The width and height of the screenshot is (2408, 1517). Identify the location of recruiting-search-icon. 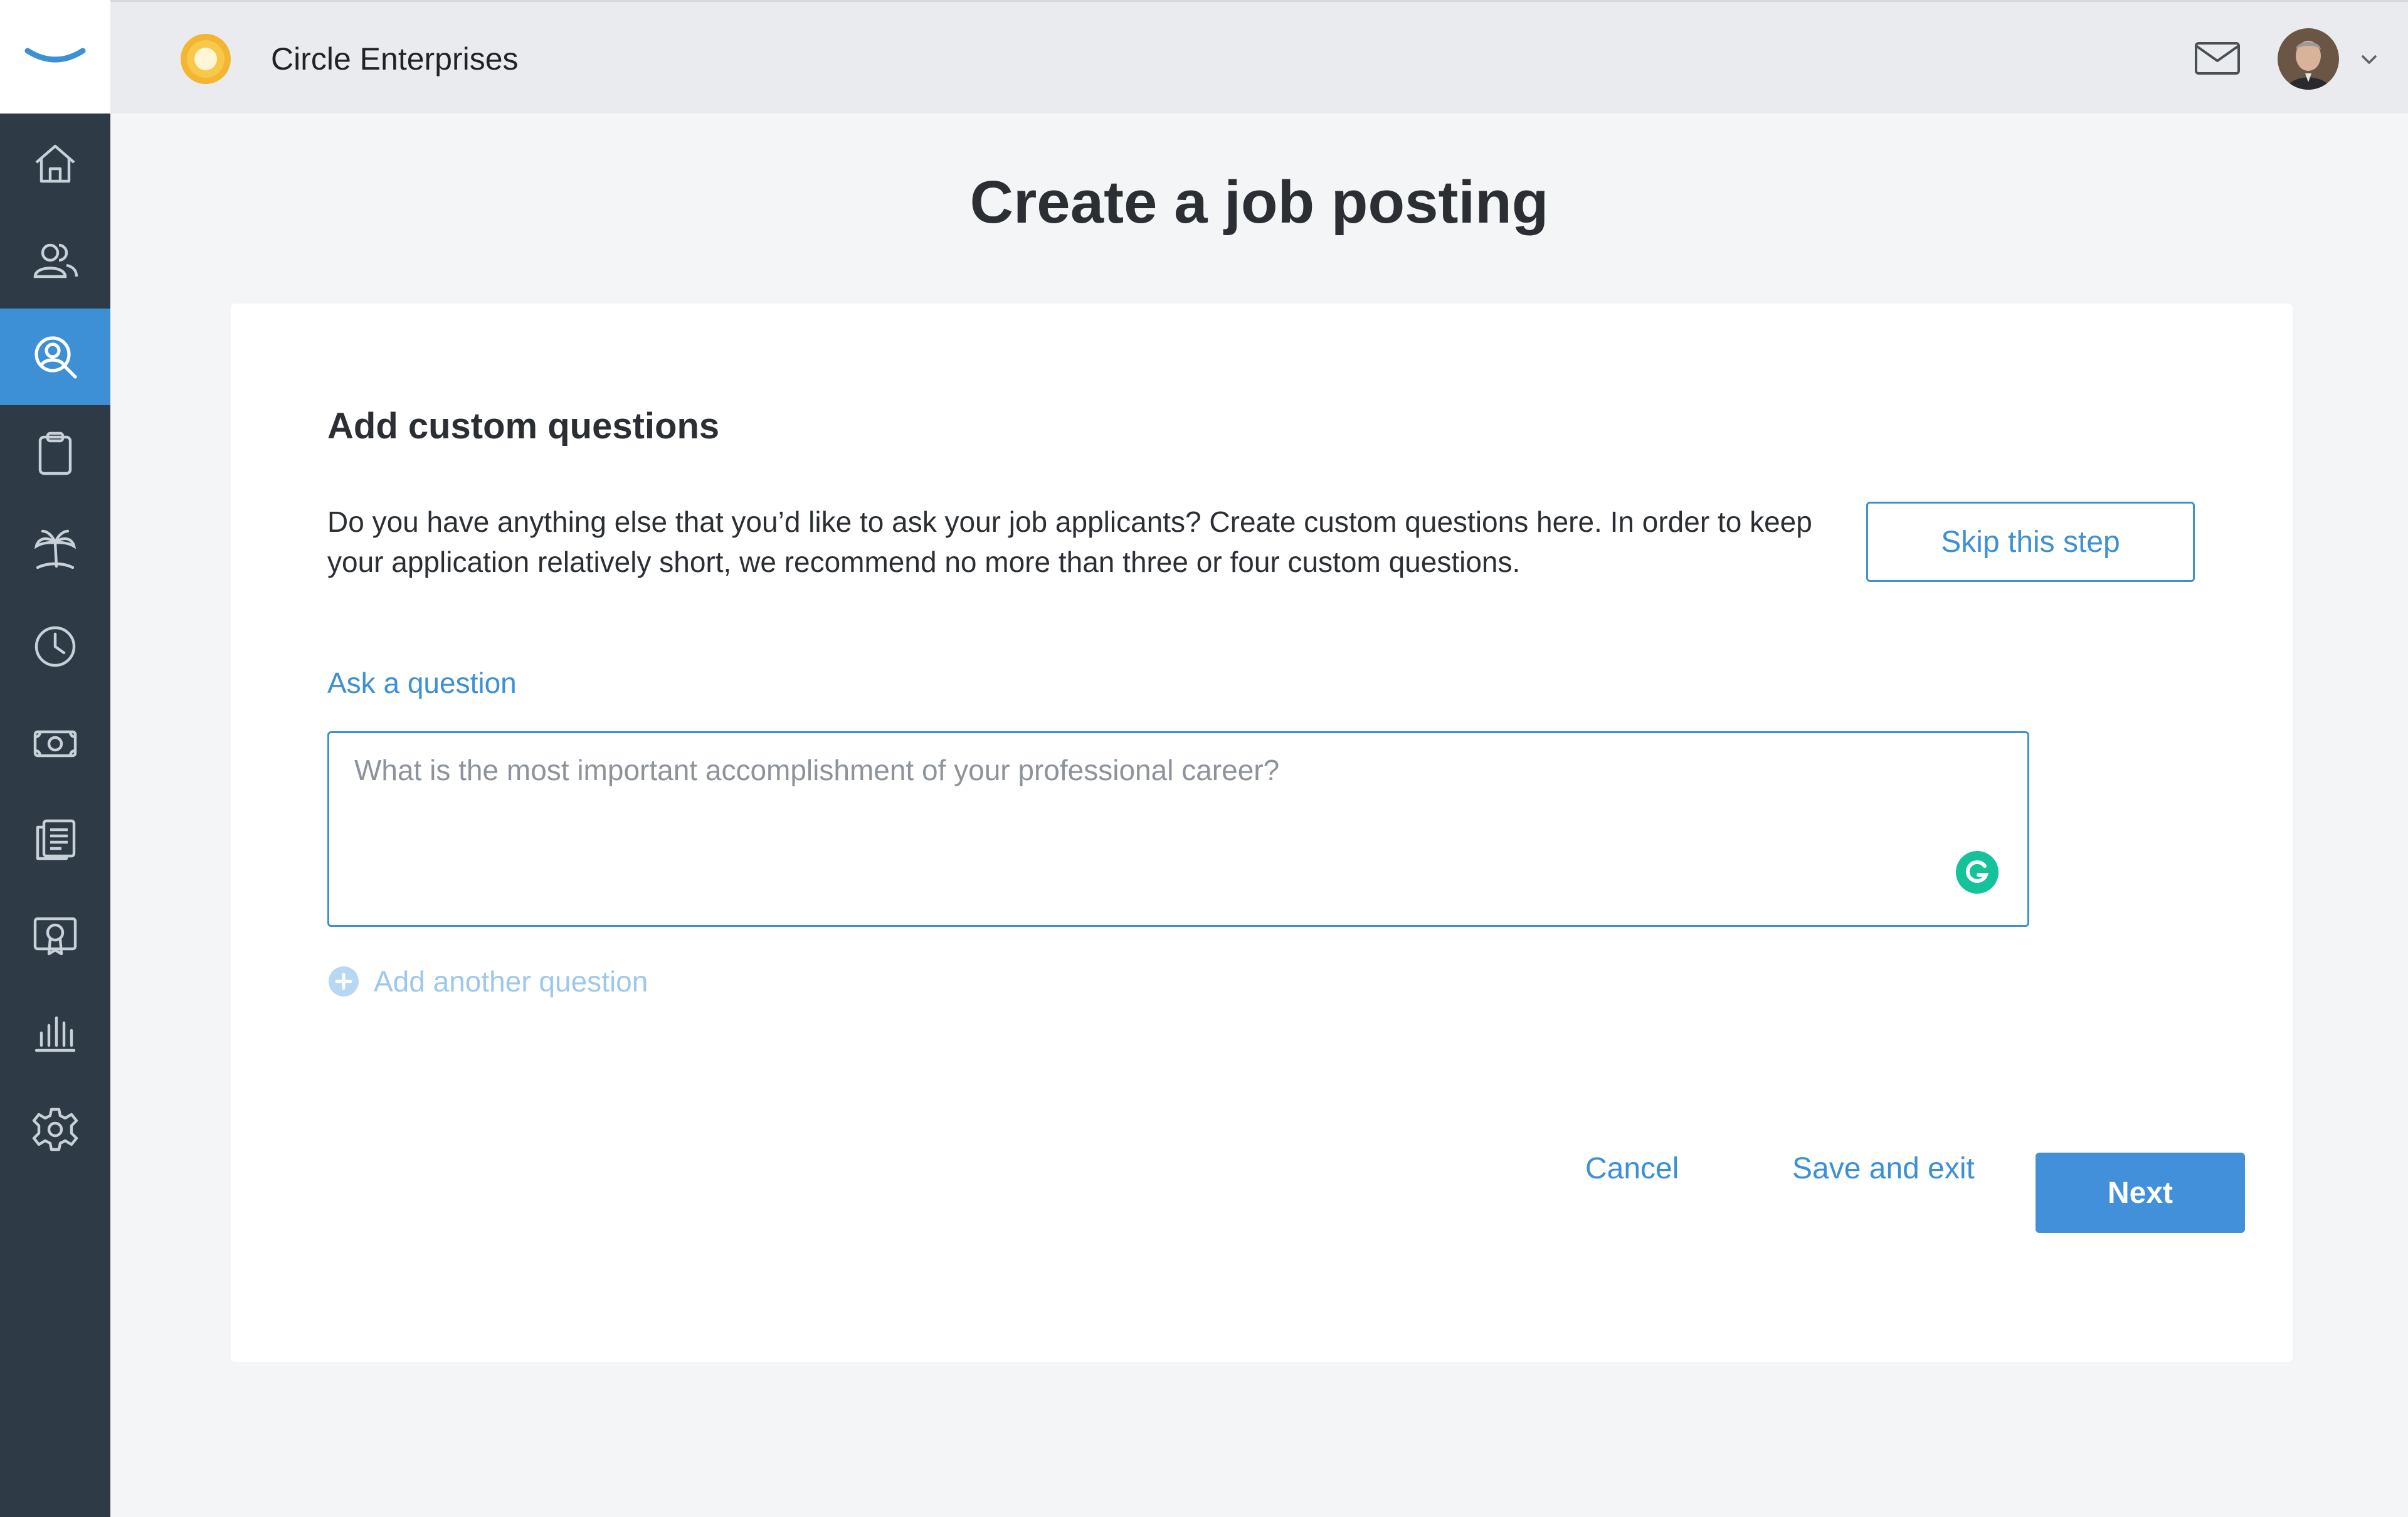
(55, 357).